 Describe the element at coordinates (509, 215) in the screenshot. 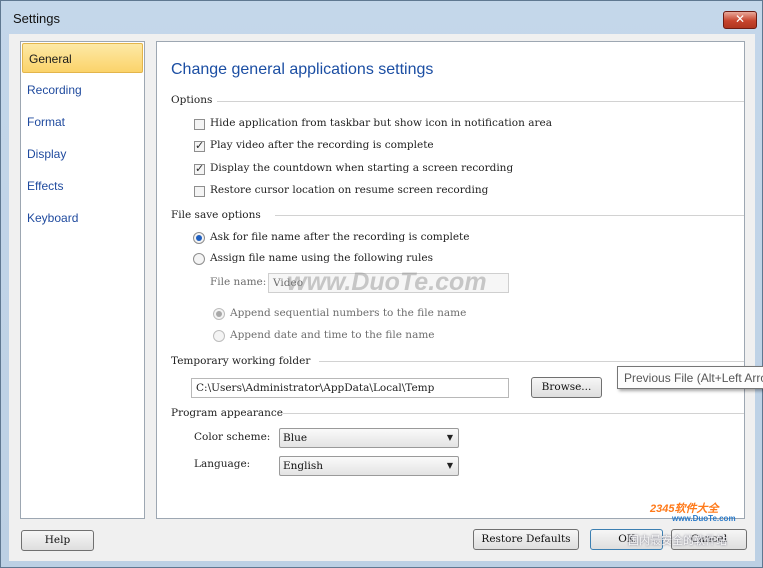

I see `file-save-divider` at that location.